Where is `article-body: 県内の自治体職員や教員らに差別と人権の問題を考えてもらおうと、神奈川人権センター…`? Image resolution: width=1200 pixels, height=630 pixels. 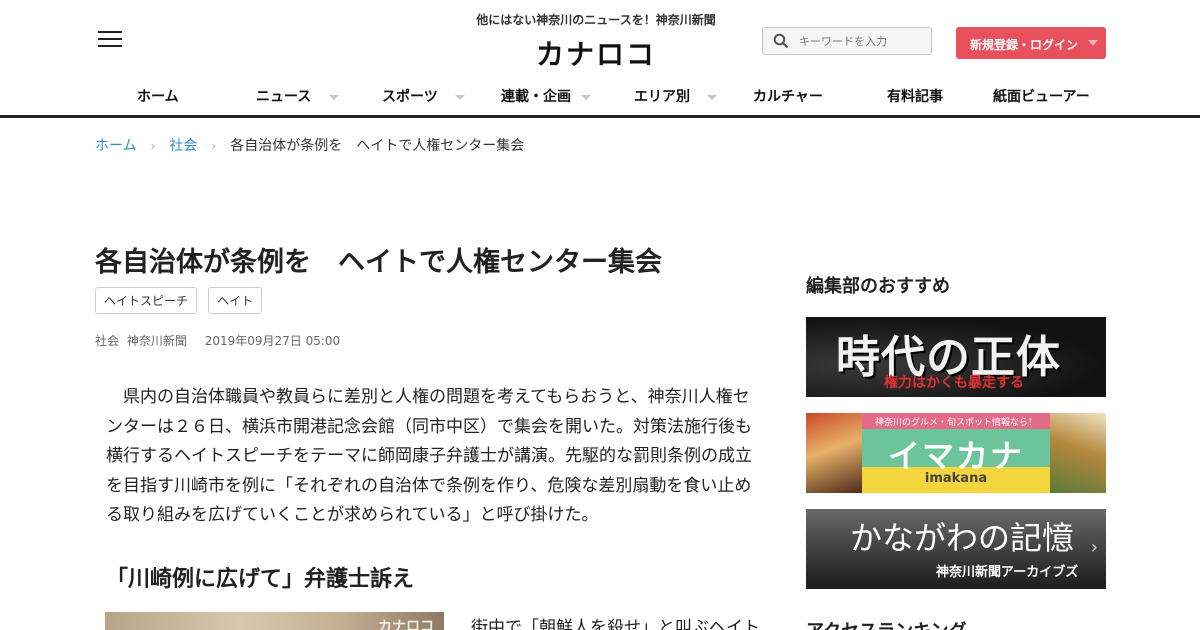
article-body: 県内の自治体職員や教員らに差別と人権の問題を考えてもらおうと、神奈川人権センター… is located at coordinates (429, 456).